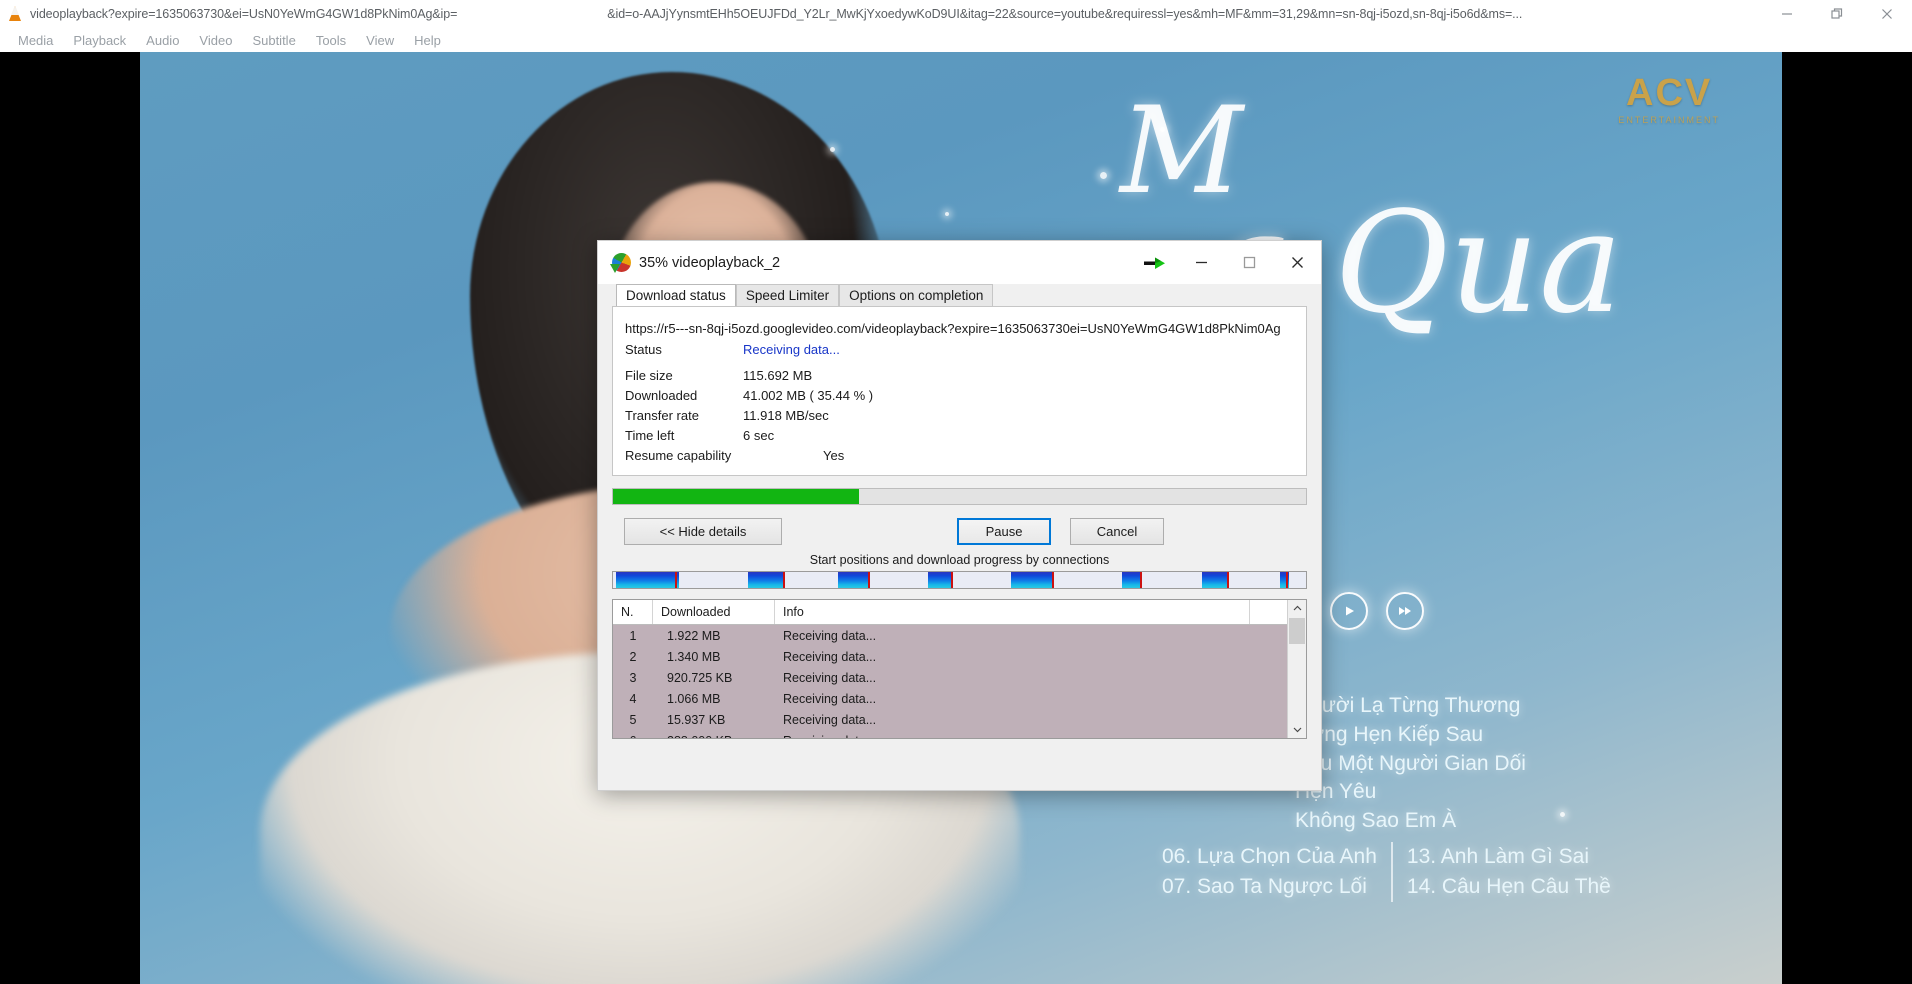  What do you see at coordinates (633, 656) in the screenshot?
I see `cell-number: 2` at bounding box center [633, 656].